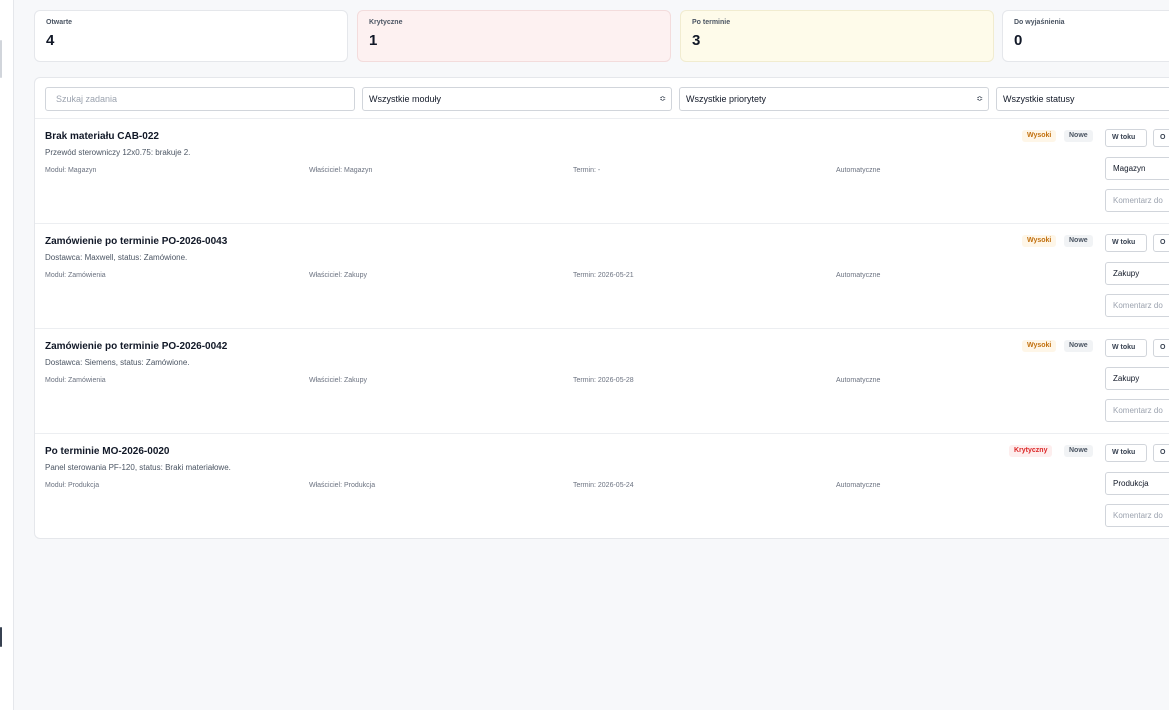 This screenshot has width=1169, height=710. Describe the element at coordinates (514, 36) in the screenshot. I see `stat-card-critical: Krytyczne 1` at that location.